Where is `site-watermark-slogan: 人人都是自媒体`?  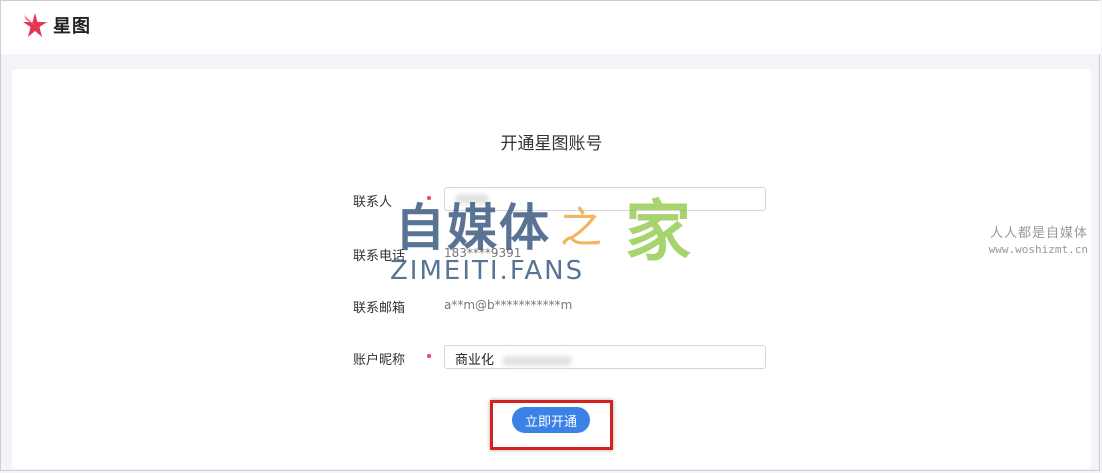 site-watermark-slogan: 人人都是自媒体 is located at coordinates (1038, 233).